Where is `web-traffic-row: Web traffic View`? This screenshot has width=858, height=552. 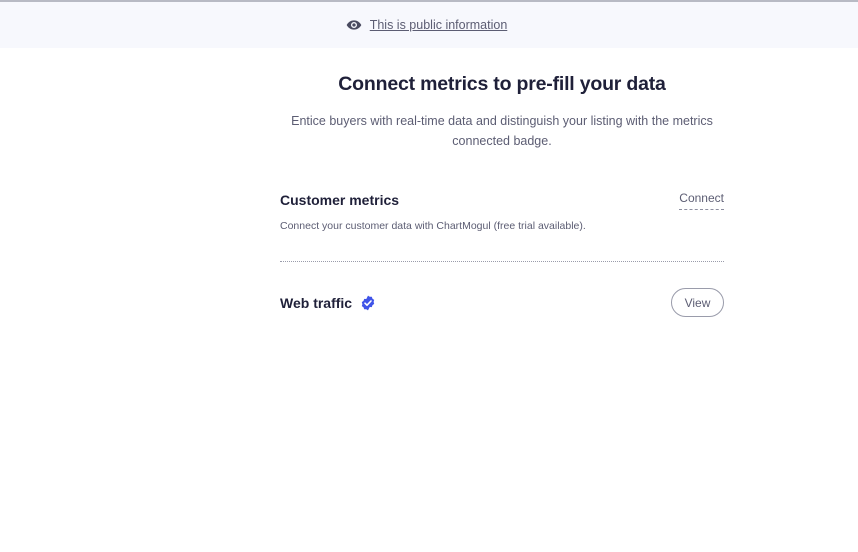
web-traffic-row: Web traffic View is located at coordinates (502, 297).